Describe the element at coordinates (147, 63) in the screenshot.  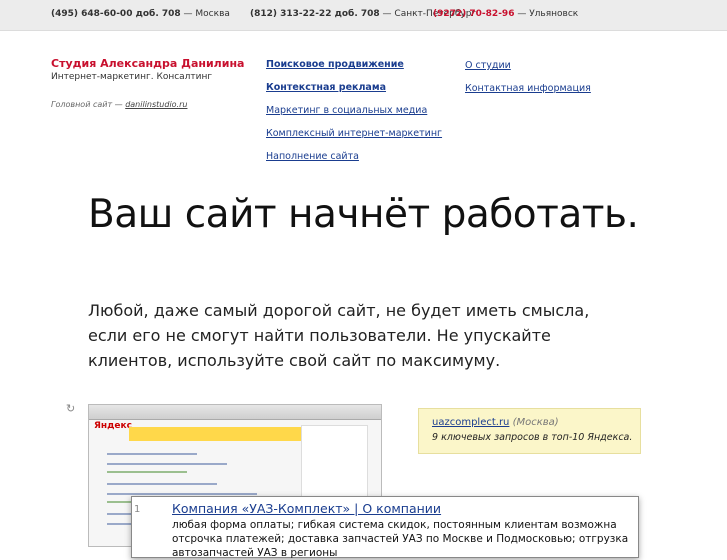
I see `studio-name: Студия Александра Данилина` at that location.